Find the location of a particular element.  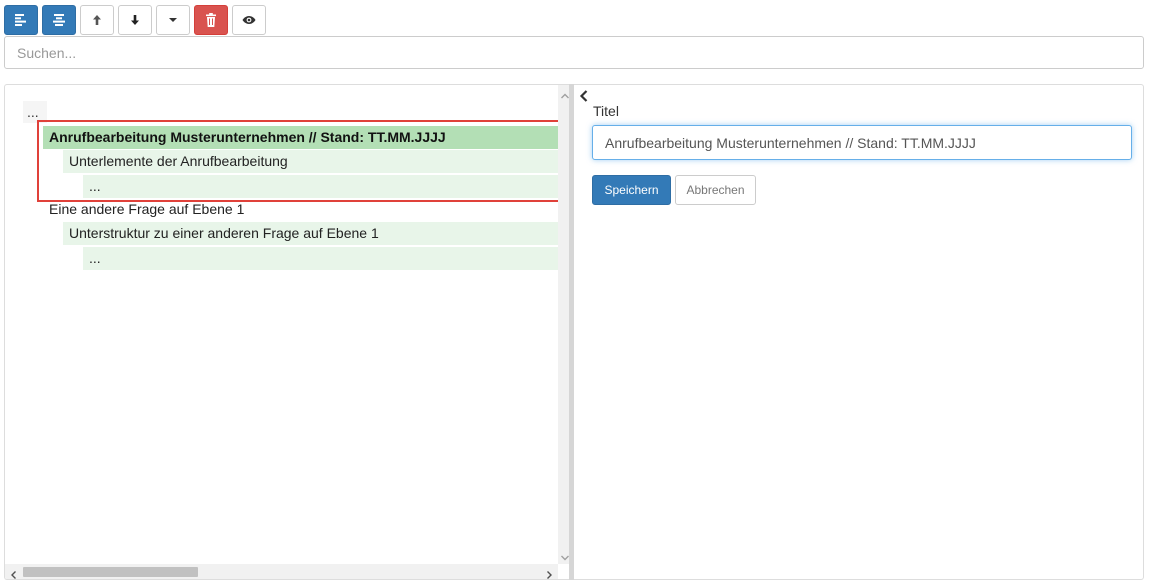

cancel-button: Abbrechen is located at coordinates (715, 190).